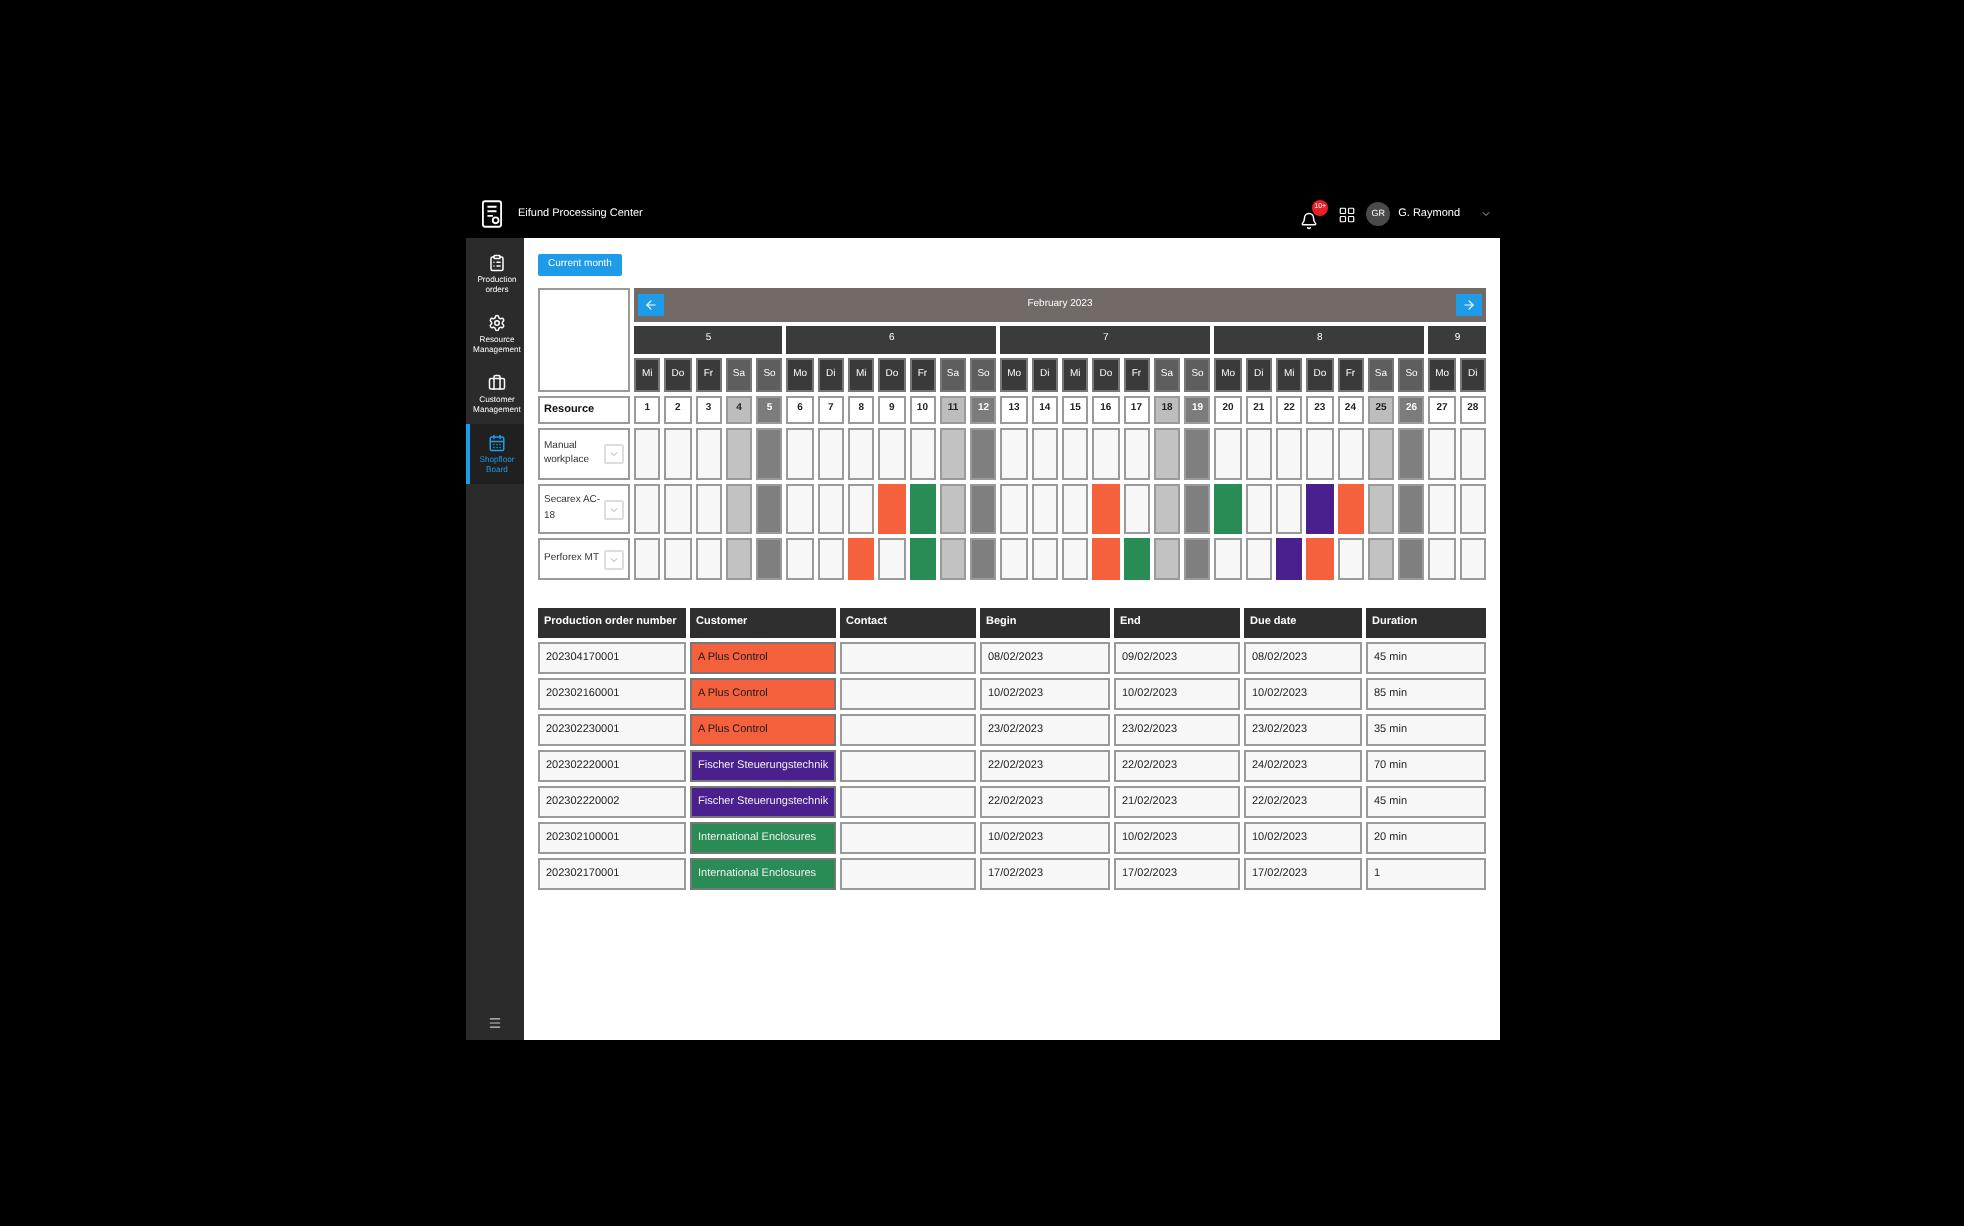  Describe the element at coordinates (495, 1023) in the screenshot. I see `menu-icon` at that location.